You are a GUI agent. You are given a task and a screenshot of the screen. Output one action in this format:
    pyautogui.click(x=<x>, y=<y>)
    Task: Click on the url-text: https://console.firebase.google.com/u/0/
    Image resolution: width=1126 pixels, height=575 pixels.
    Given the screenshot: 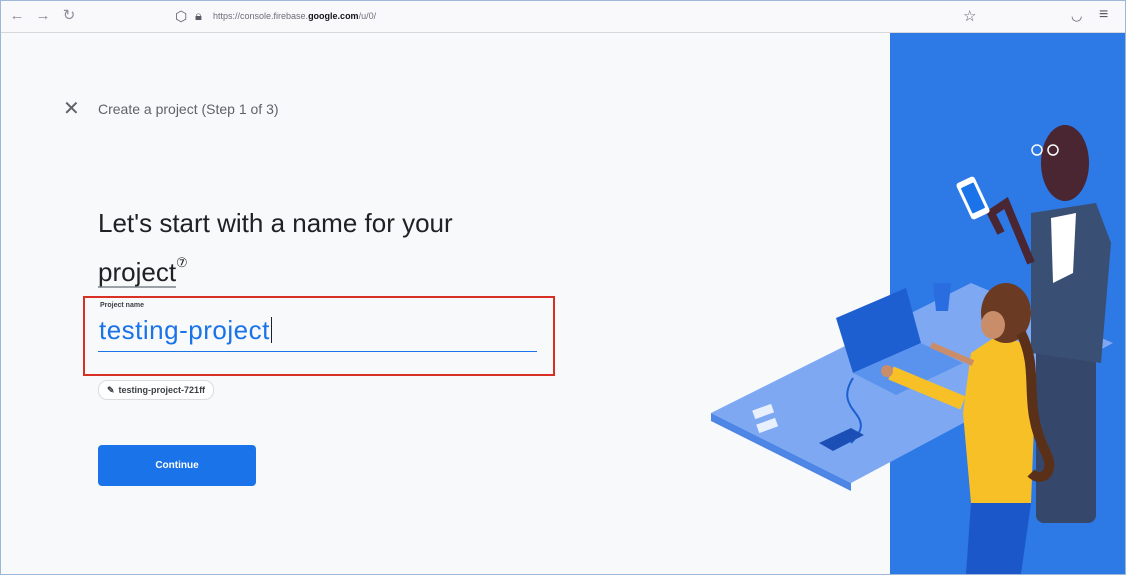 What is the action you would take?
    pyautogui.click(x=294, y=16)
    